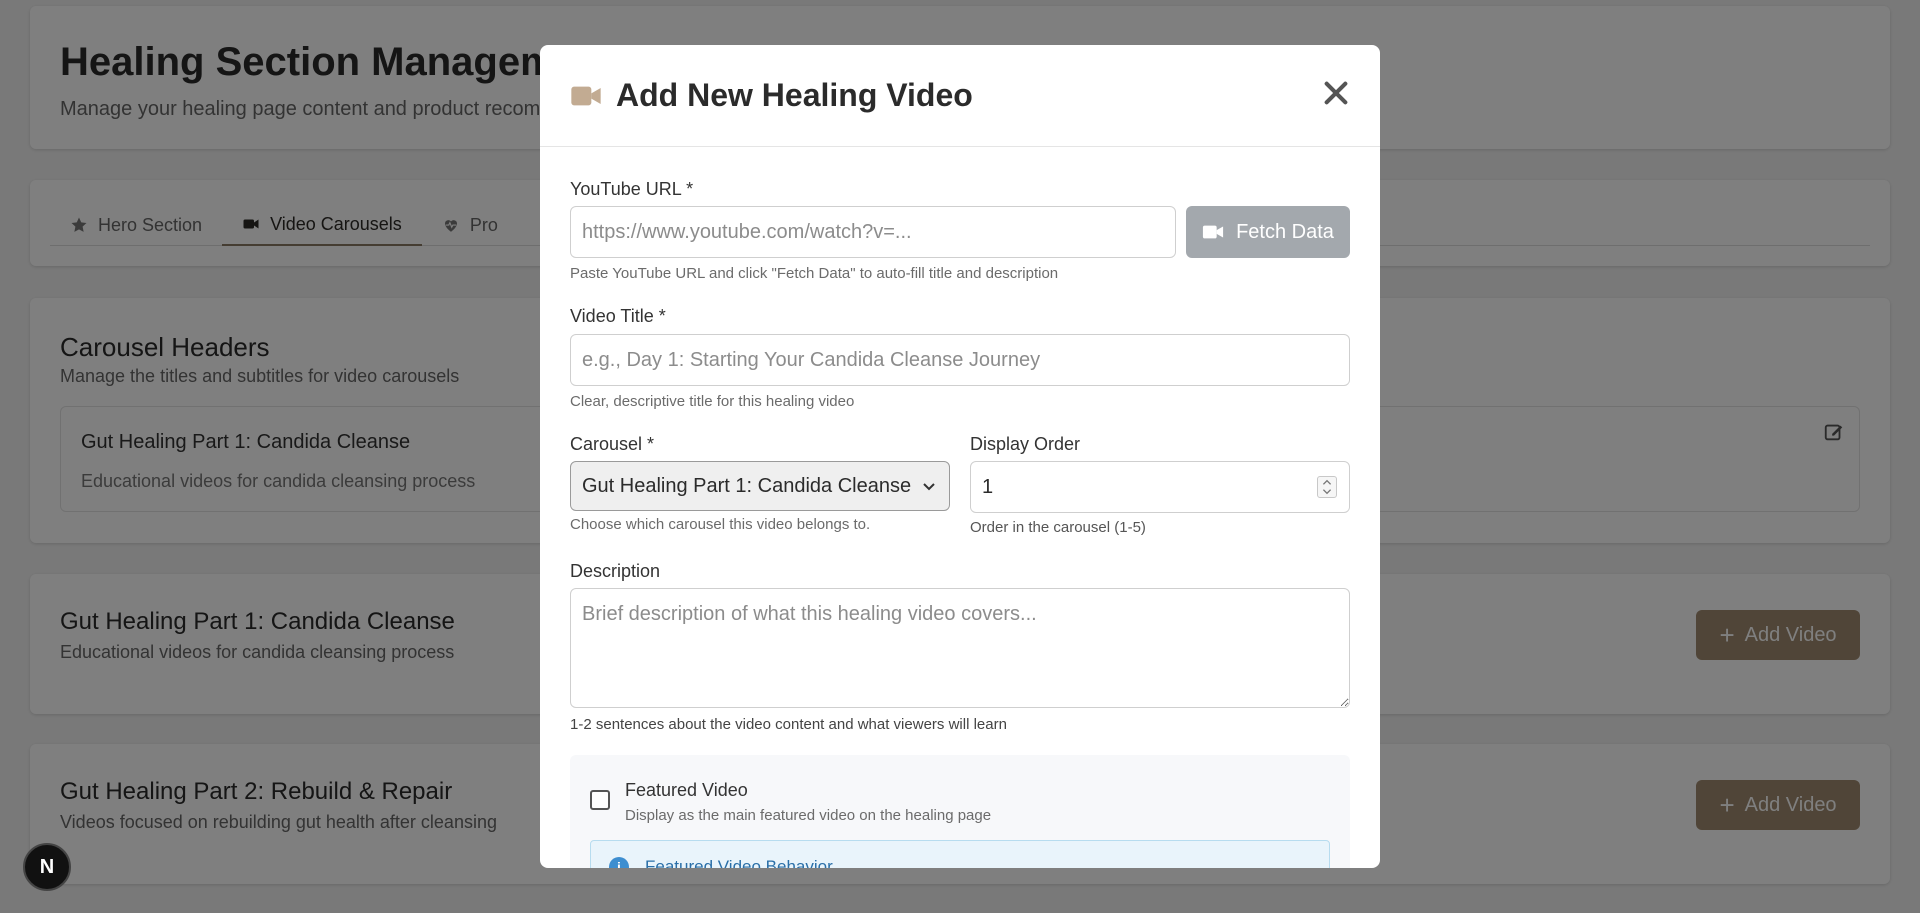 This screenshot has width=1920, height=913. I want to click on badge-letter: N, so click(47, 866).